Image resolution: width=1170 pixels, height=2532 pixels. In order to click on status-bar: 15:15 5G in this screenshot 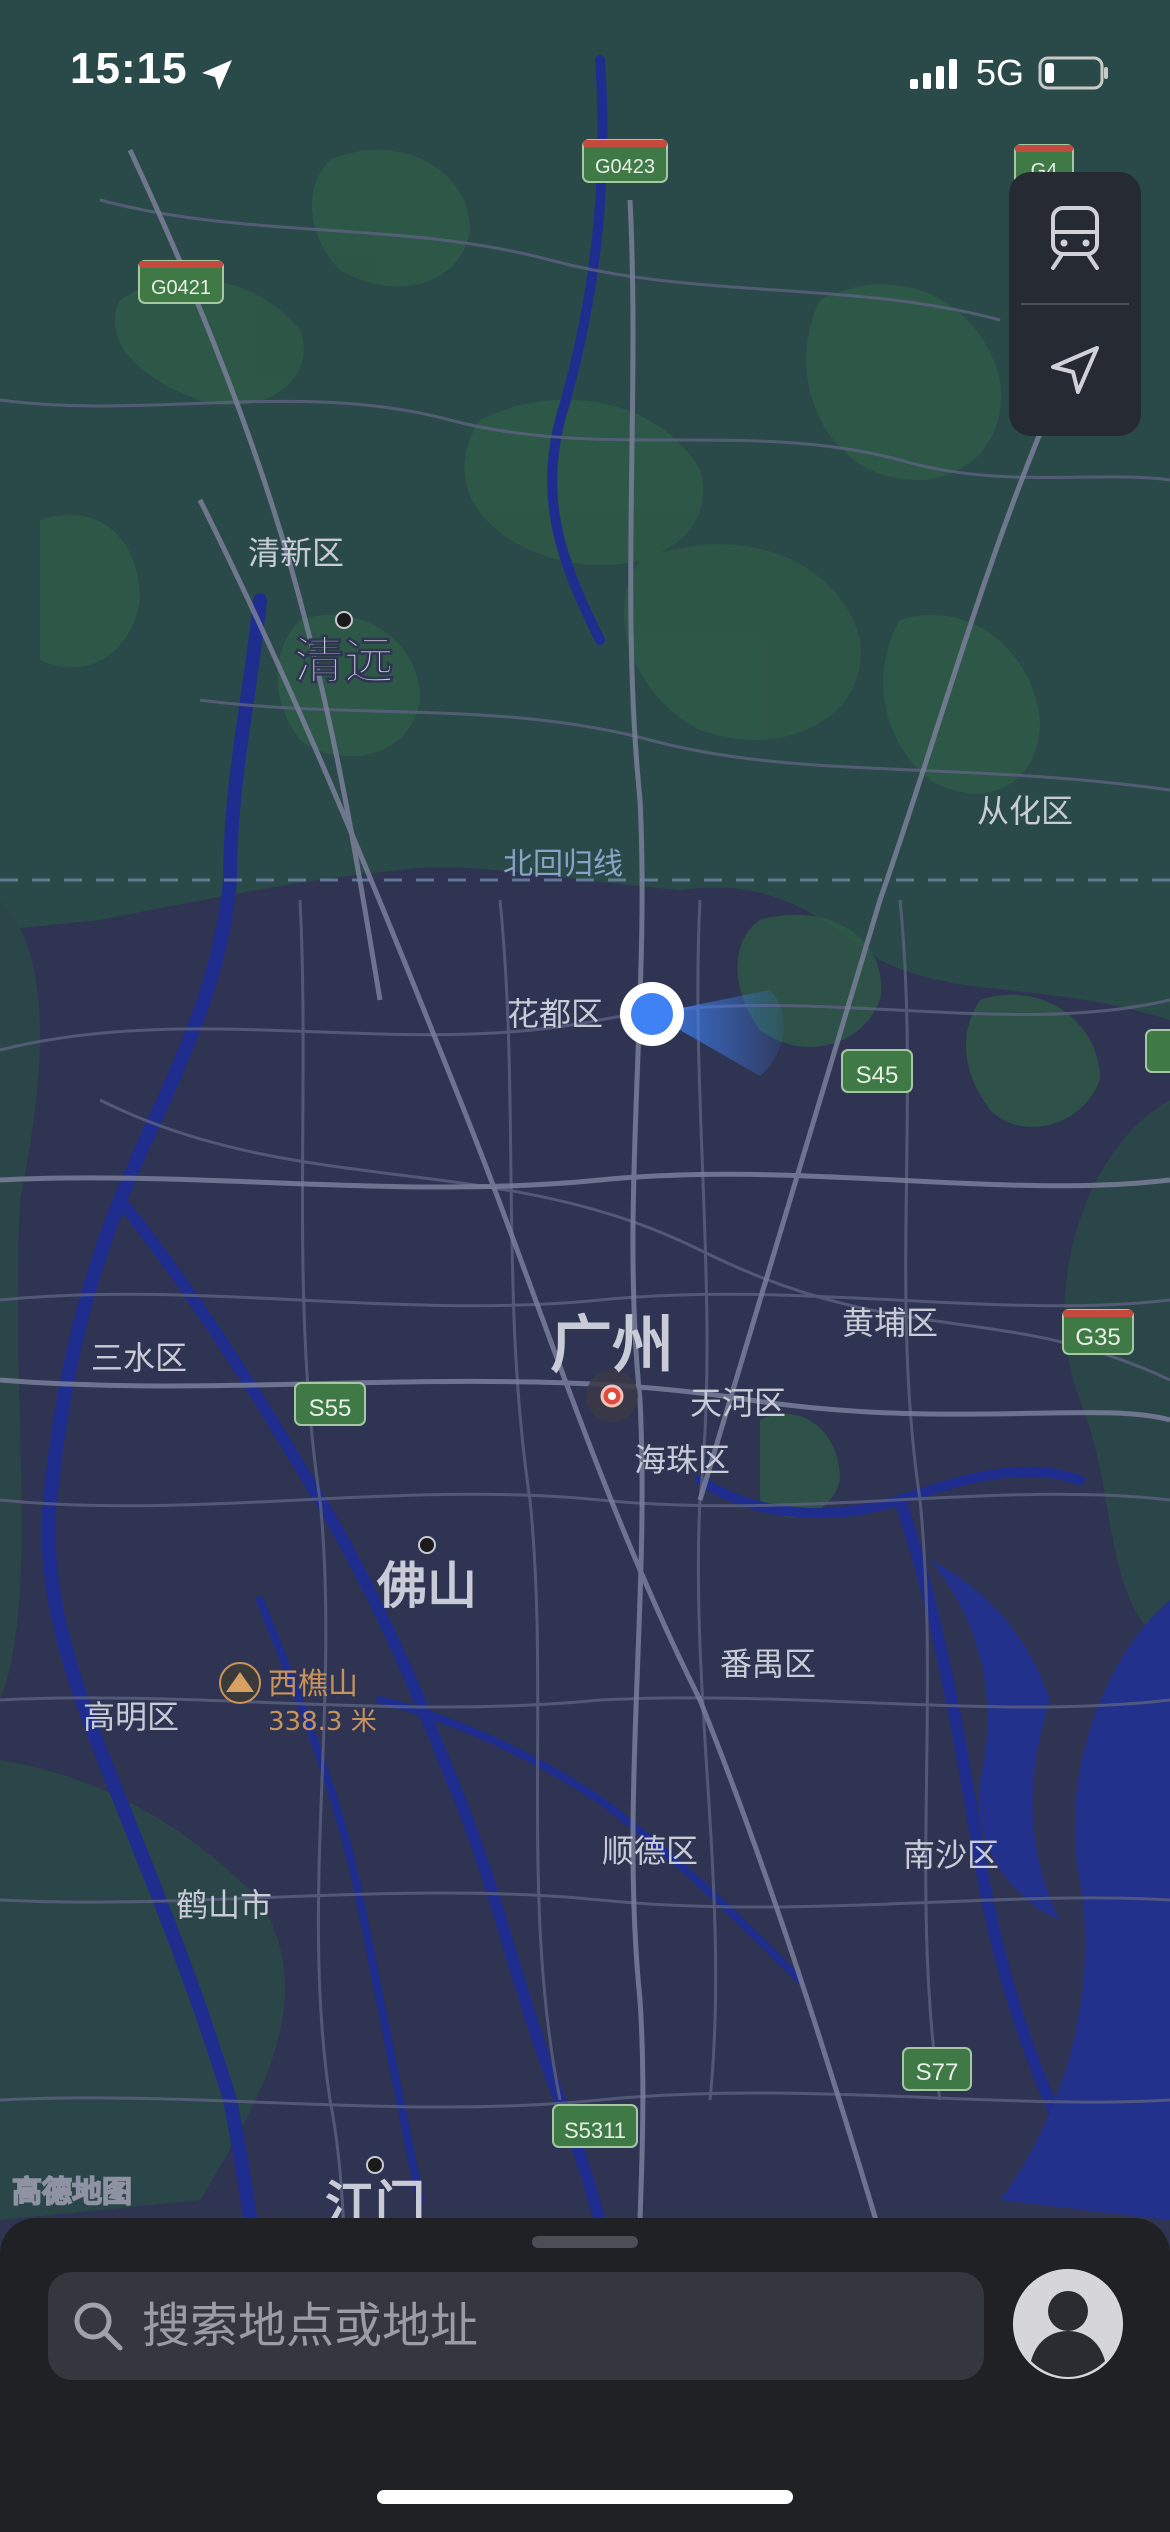, I will do `click(585, 70)`.